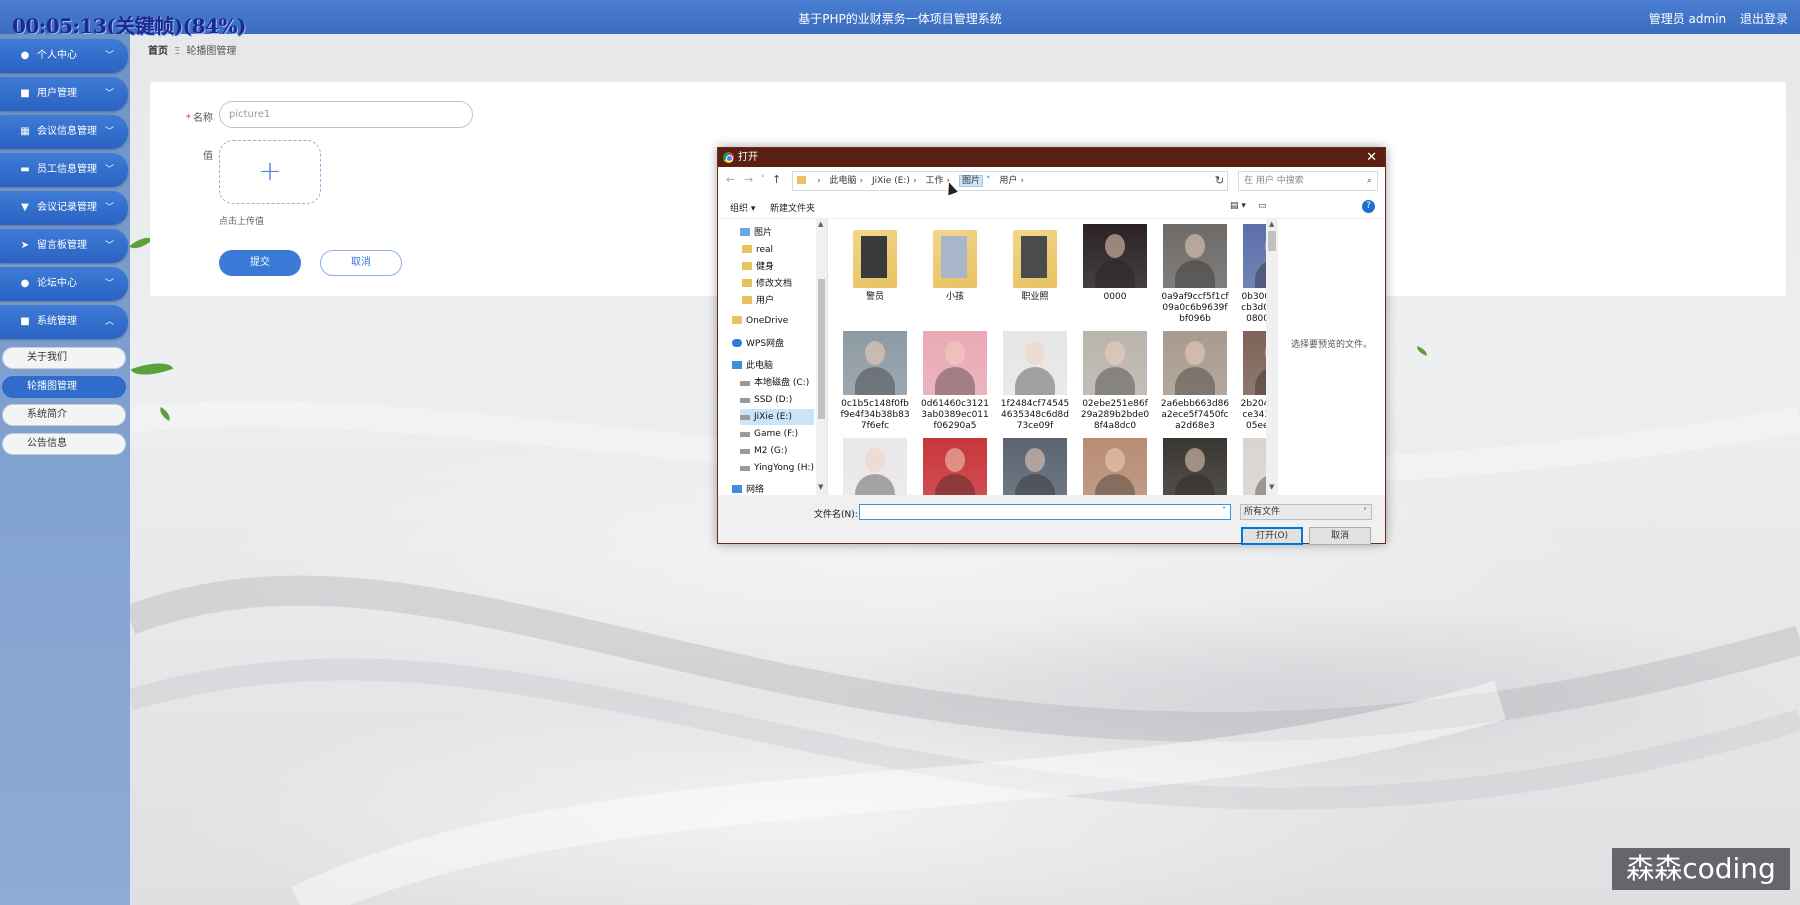  Describe the element at coordinates (64, 443) in the screenshot. I see `sidebar-submenu-item: 公告信息` at that location.